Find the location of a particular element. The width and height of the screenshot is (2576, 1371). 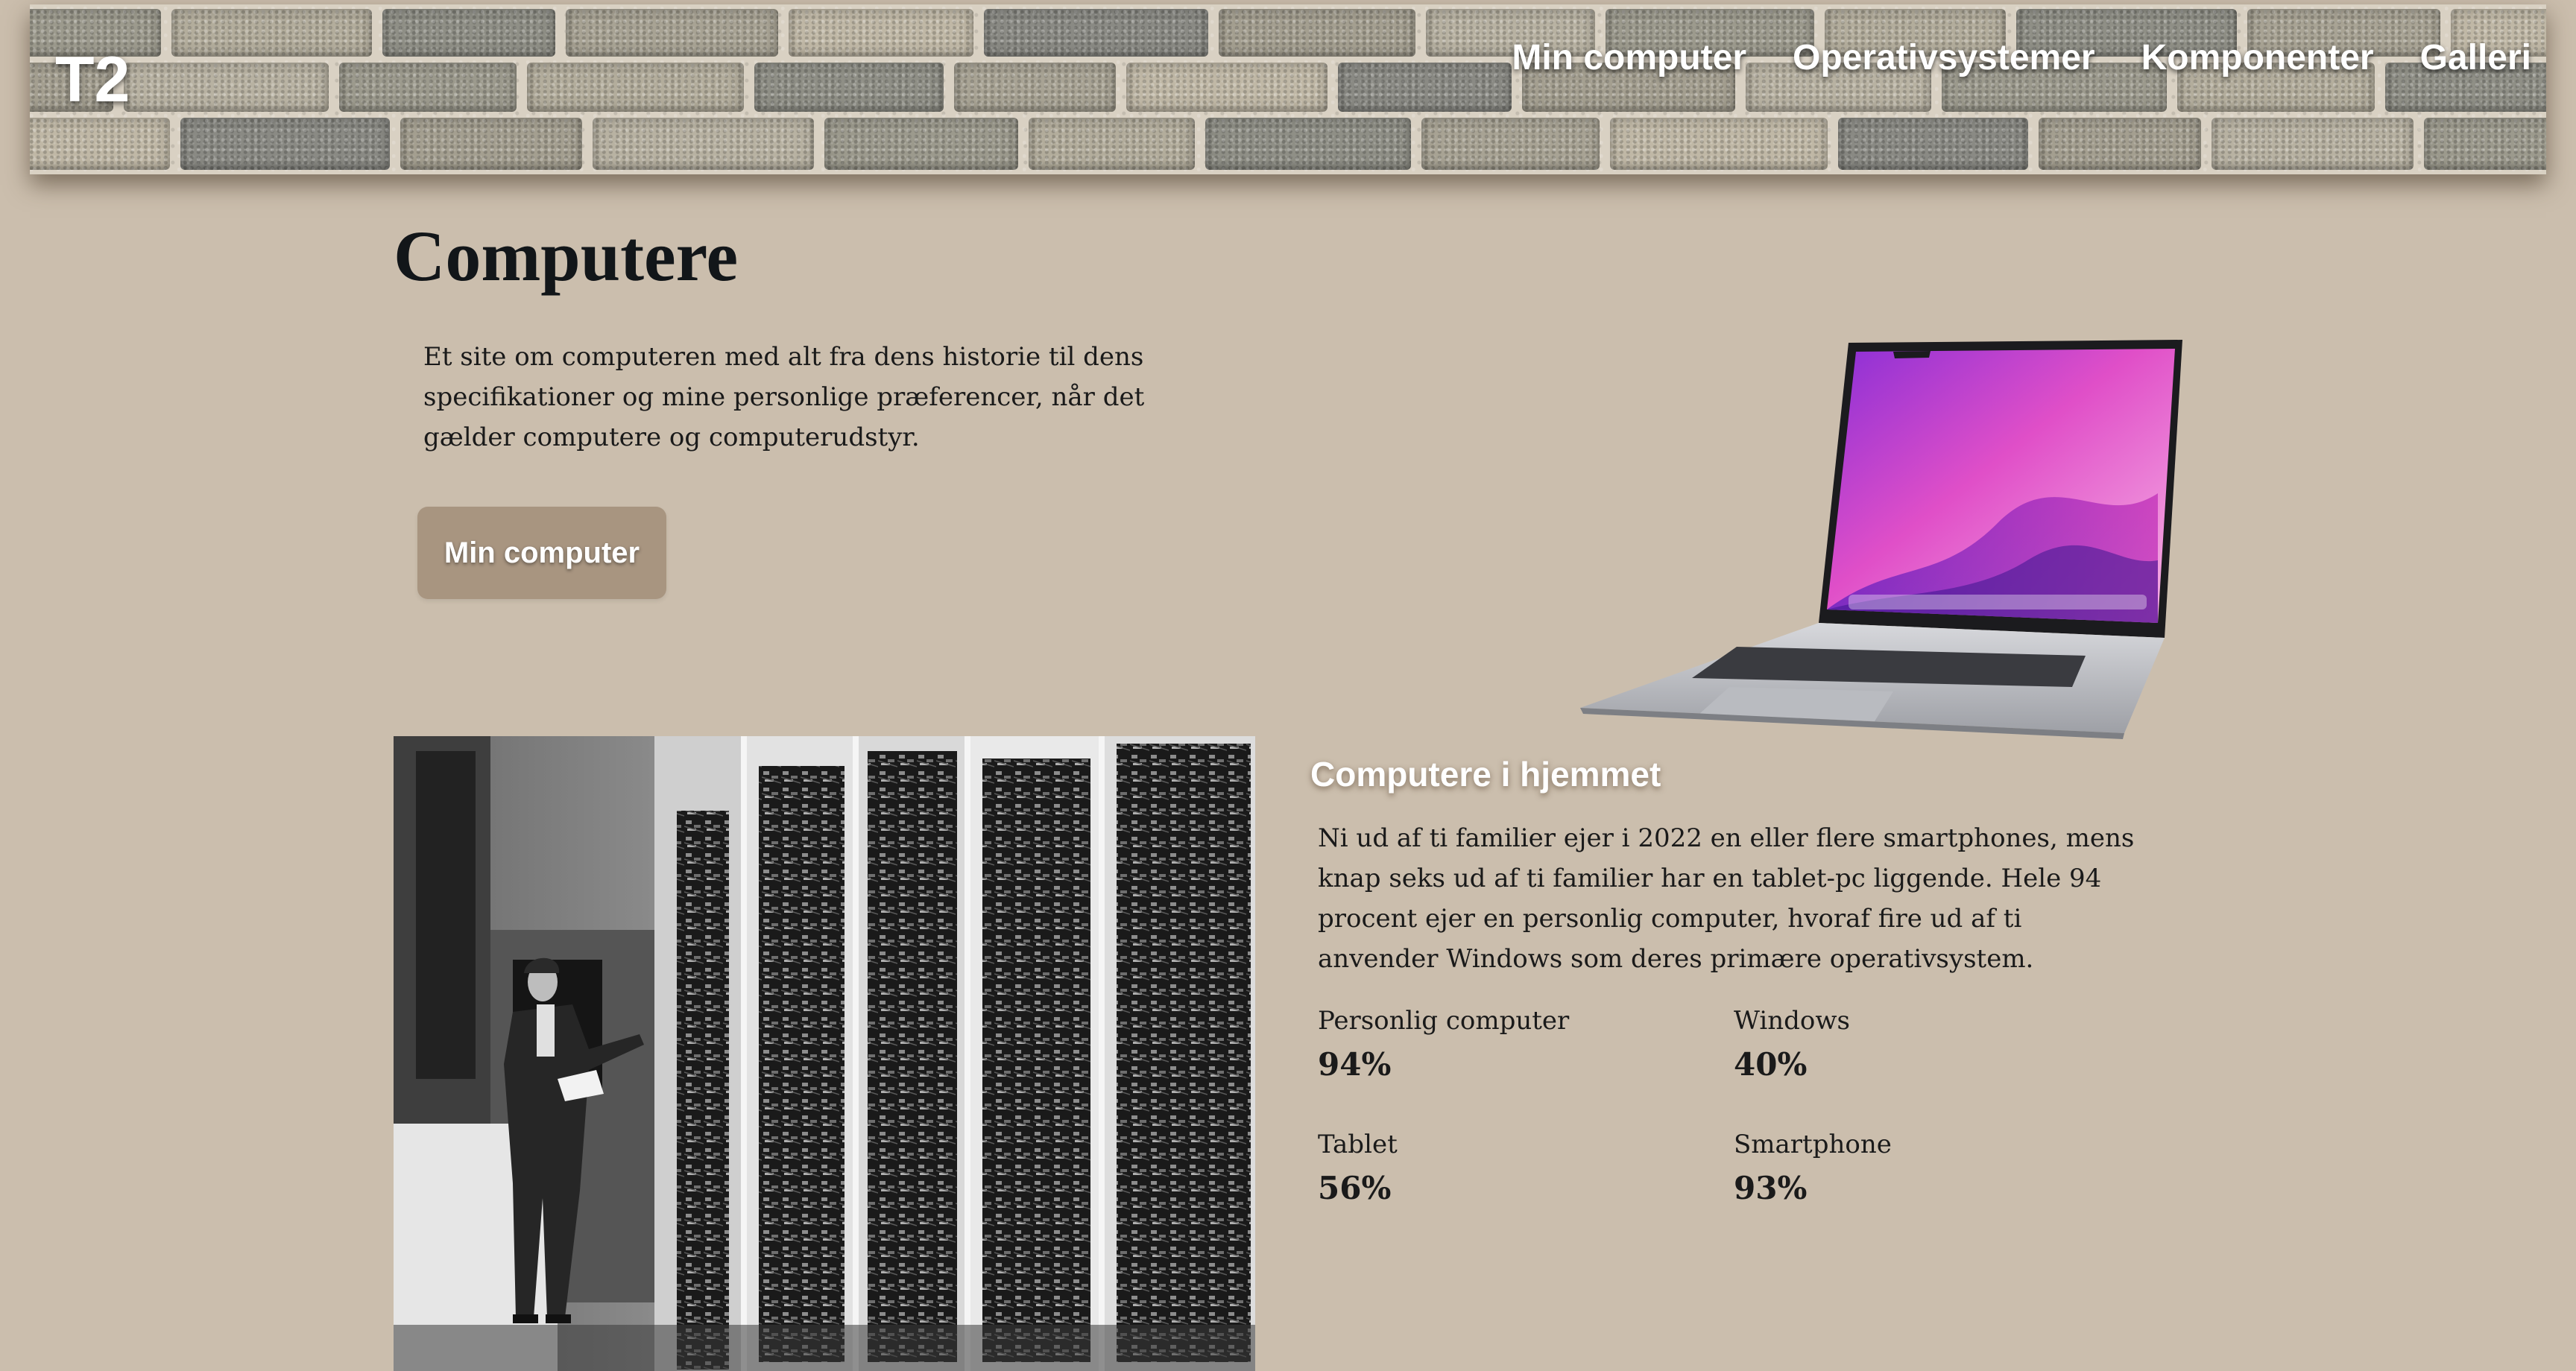

stat-value: 93% is located at coordinates (1771, 1188).